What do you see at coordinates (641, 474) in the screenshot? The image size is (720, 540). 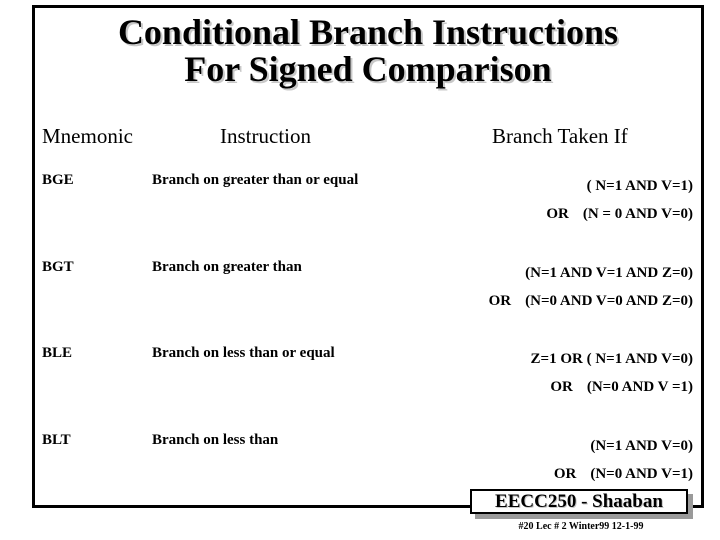 I see `condition-text: (N=0 AND V=1)` at bounding box center [641, 474].